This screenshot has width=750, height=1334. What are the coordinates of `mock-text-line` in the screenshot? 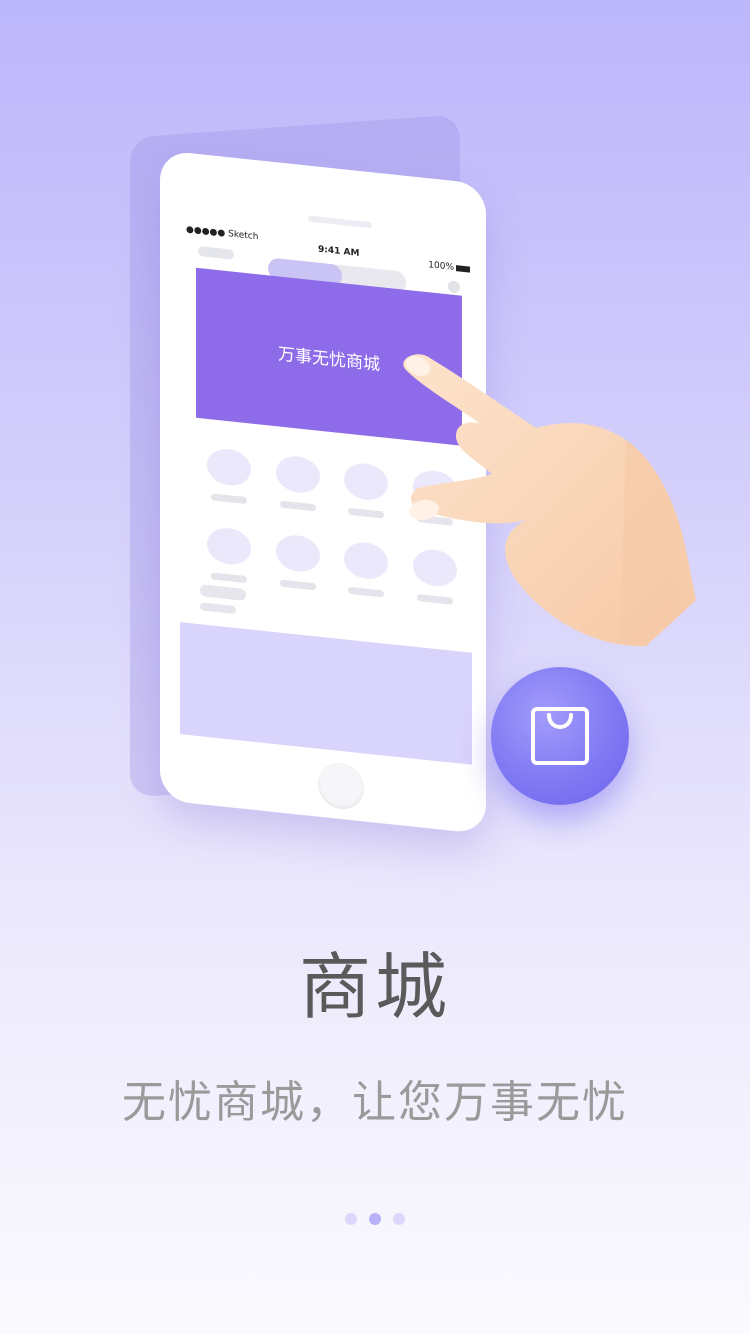 It's located at (218, 608).